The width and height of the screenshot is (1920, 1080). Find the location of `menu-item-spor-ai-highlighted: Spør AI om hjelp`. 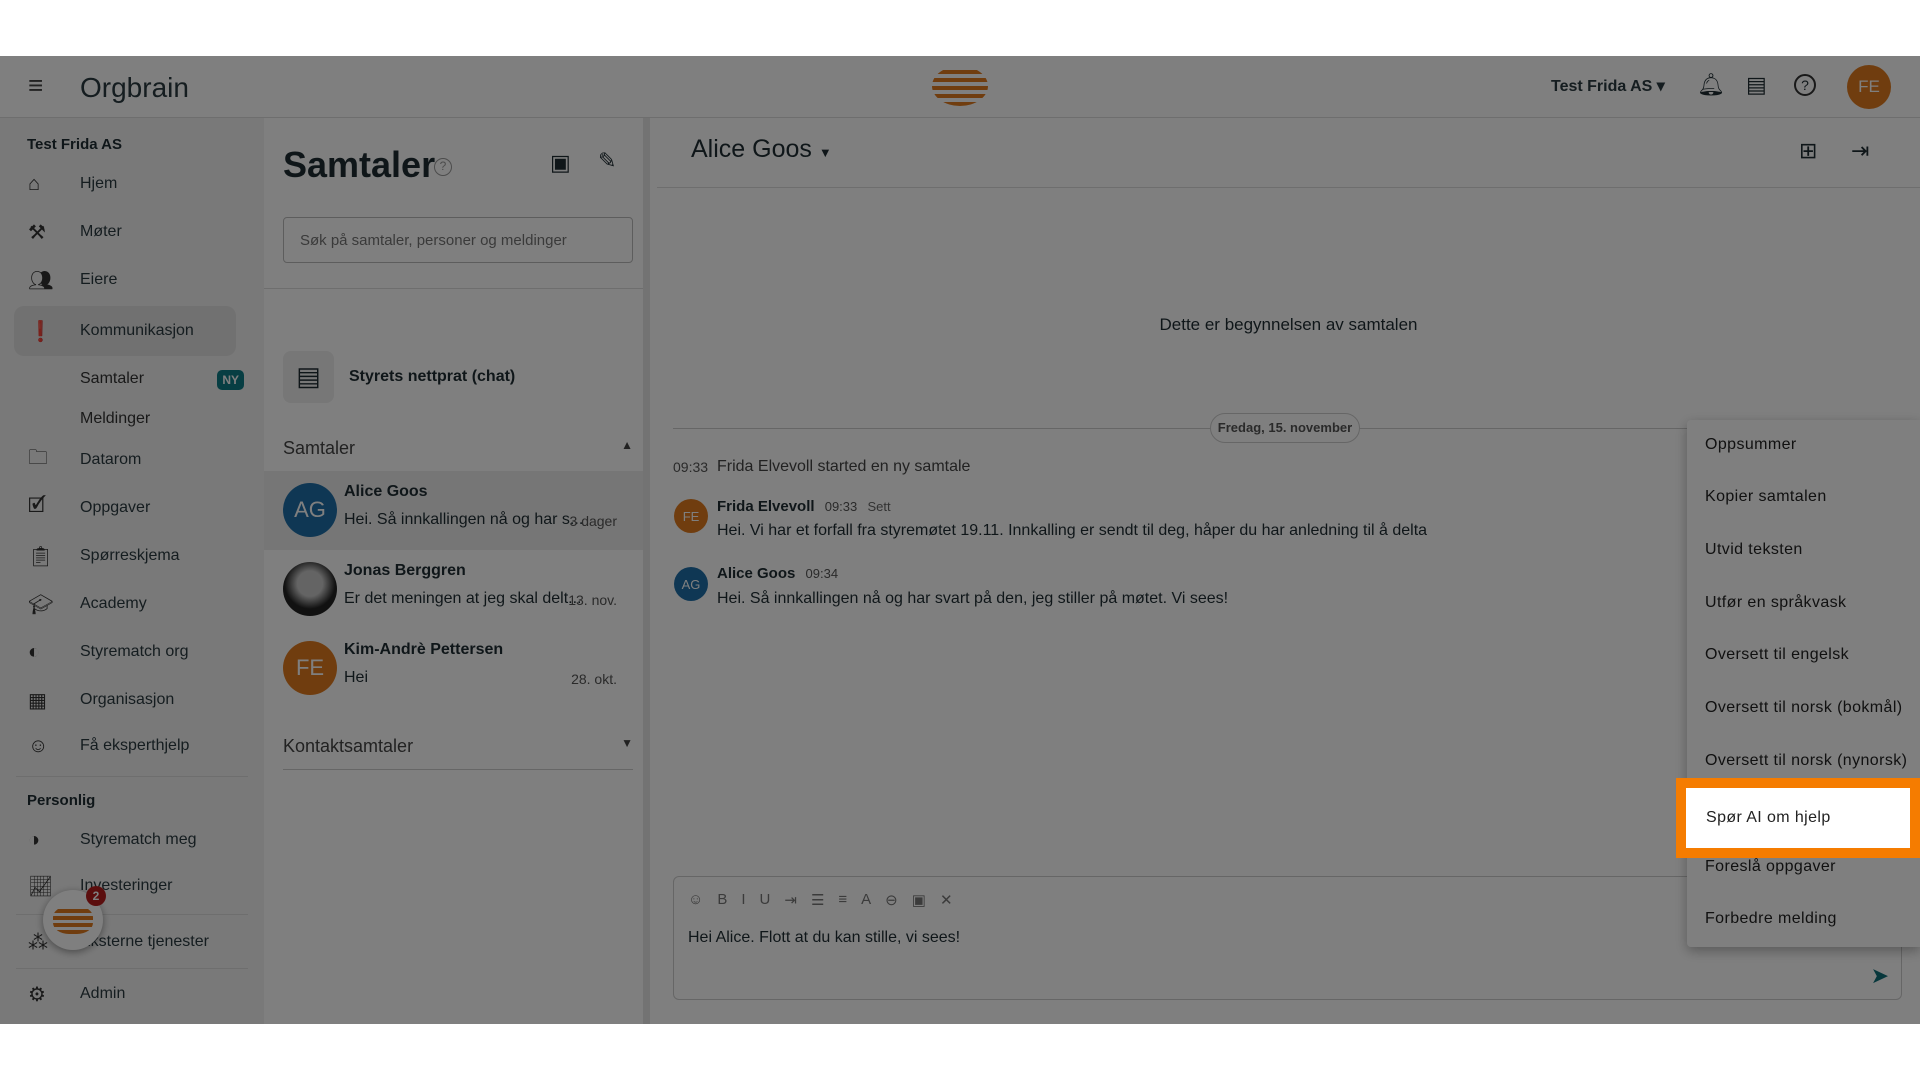

menu-item-spor-ai-highlighted: Spør AI om hjelp is located at coordinates (1798, 818).